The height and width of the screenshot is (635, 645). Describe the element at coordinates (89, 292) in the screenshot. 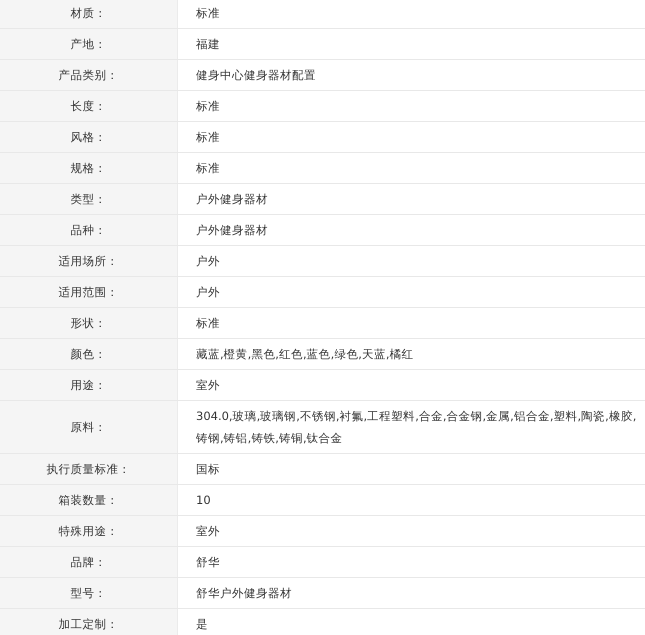

I see `attribute-label-cell: 适用范围：` at that location.